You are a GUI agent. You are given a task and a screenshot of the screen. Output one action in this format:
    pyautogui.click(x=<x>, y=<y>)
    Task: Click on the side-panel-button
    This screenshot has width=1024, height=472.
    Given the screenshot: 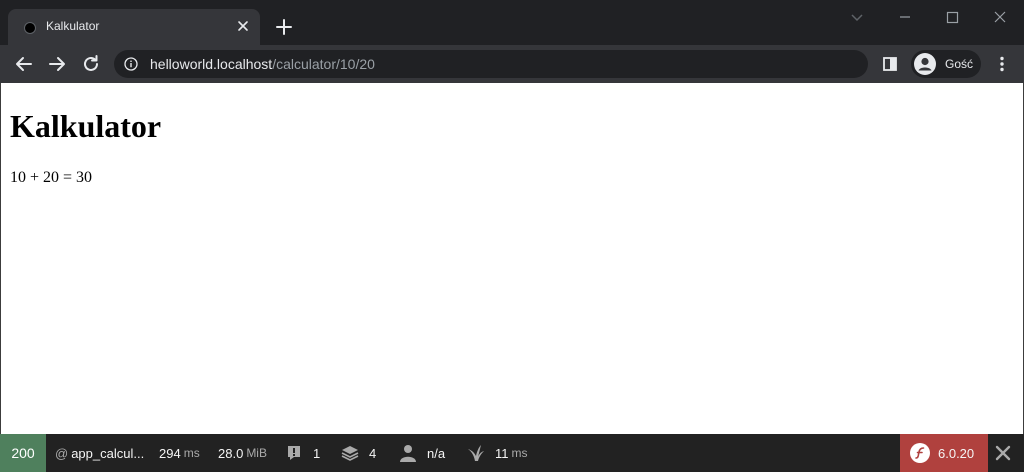 What is the action you would take?
    pyautogui.click(x=890, y=64)
    